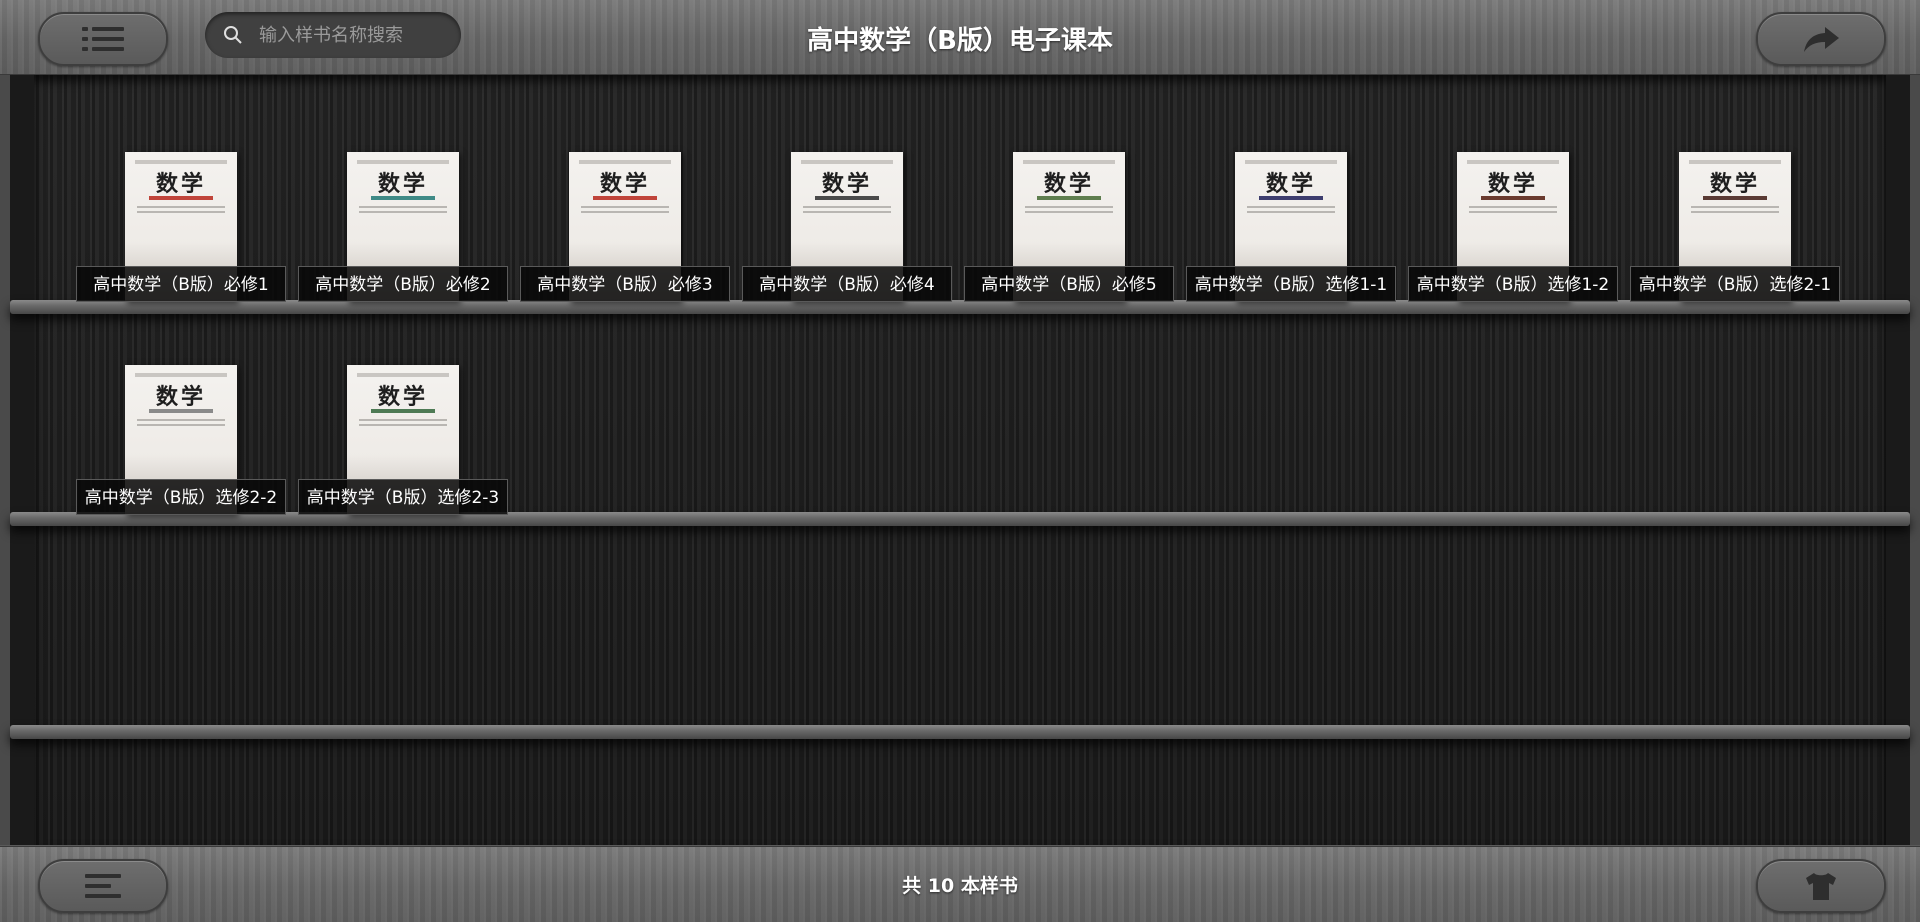 This screenshot has width=1920, height=922. I want to click on search-box, so click(333, 35).